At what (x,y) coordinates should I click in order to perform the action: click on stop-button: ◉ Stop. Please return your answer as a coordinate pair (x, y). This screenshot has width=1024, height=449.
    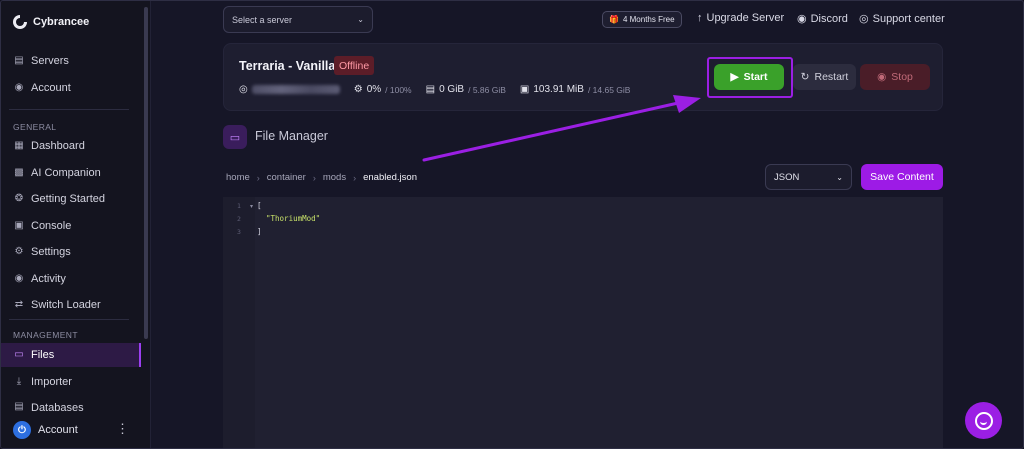
    Looking at the image, I should click on (895, 77).